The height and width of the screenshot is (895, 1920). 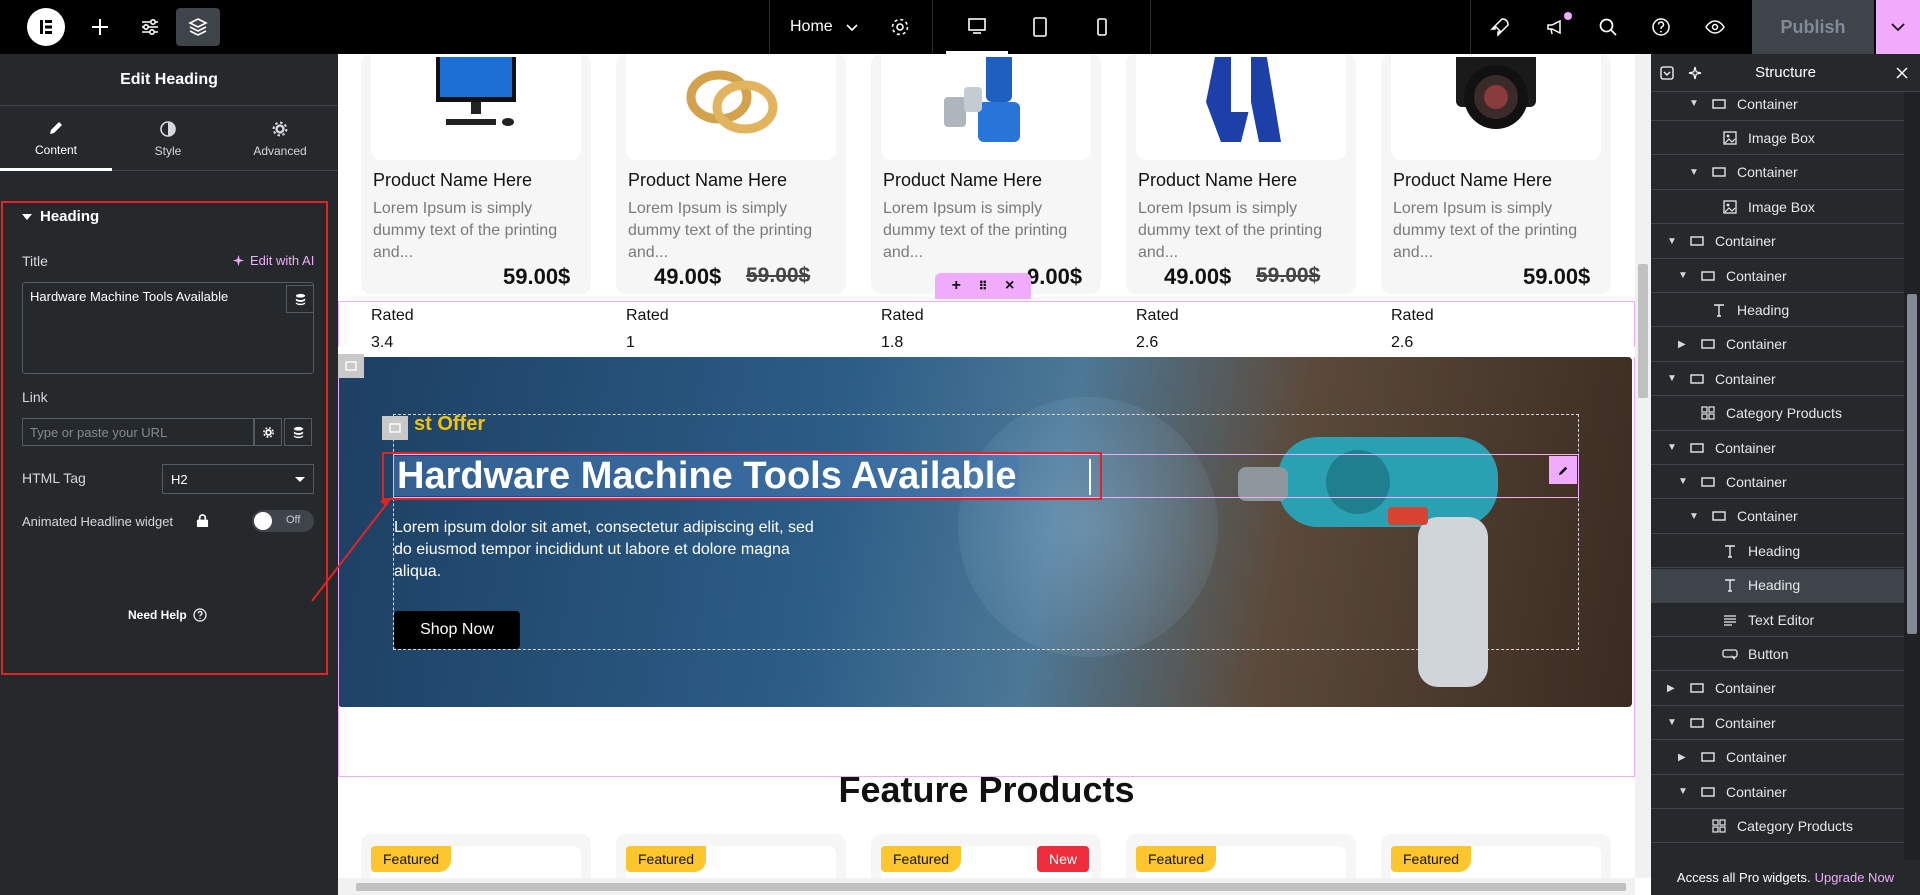 What do you see at coordinates (1912, 464) in the screenshot?
I see `structure-scrollbar-thumb` at bounding box center [1912, 464].